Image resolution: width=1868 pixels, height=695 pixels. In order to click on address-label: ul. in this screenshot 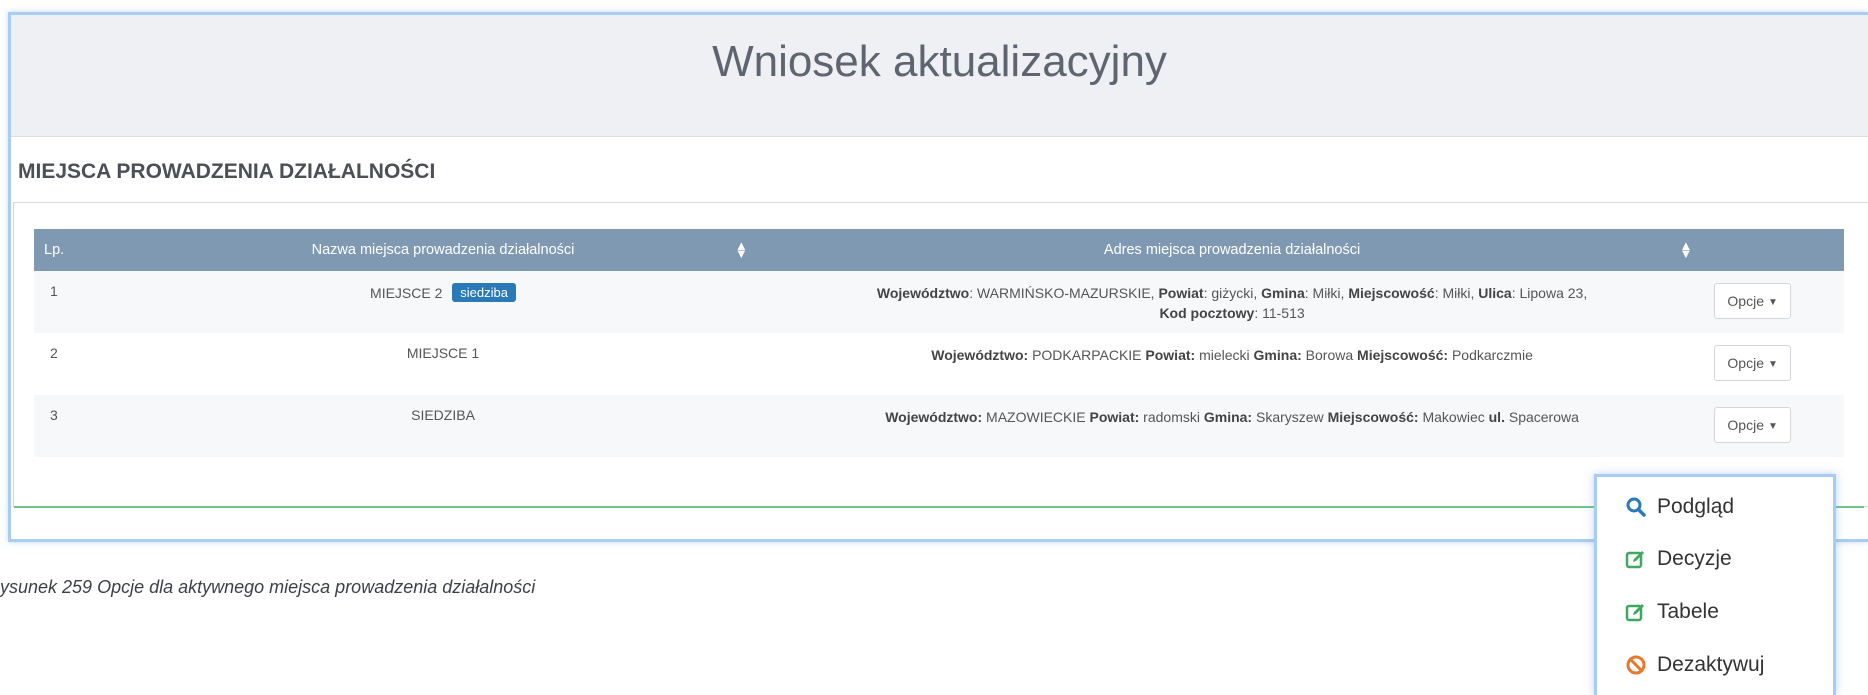, I will do `click(1496, 417)`.